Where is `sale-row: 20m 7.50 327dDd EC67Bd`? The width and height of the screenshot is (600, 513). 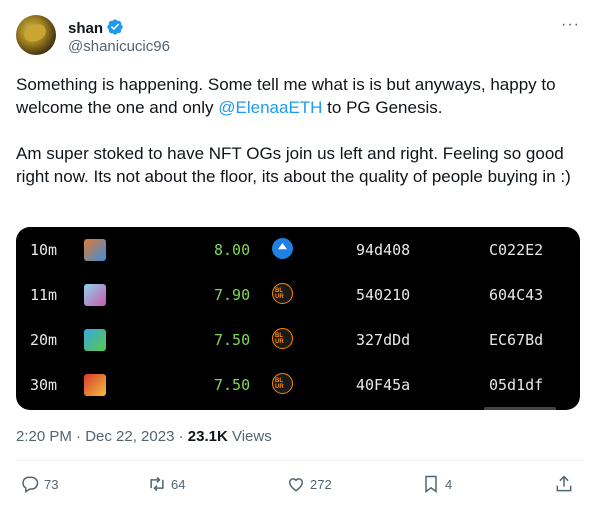 sale-row: 20m 7.50 327dDd EC67Bd is located at coordinates (298, 340).